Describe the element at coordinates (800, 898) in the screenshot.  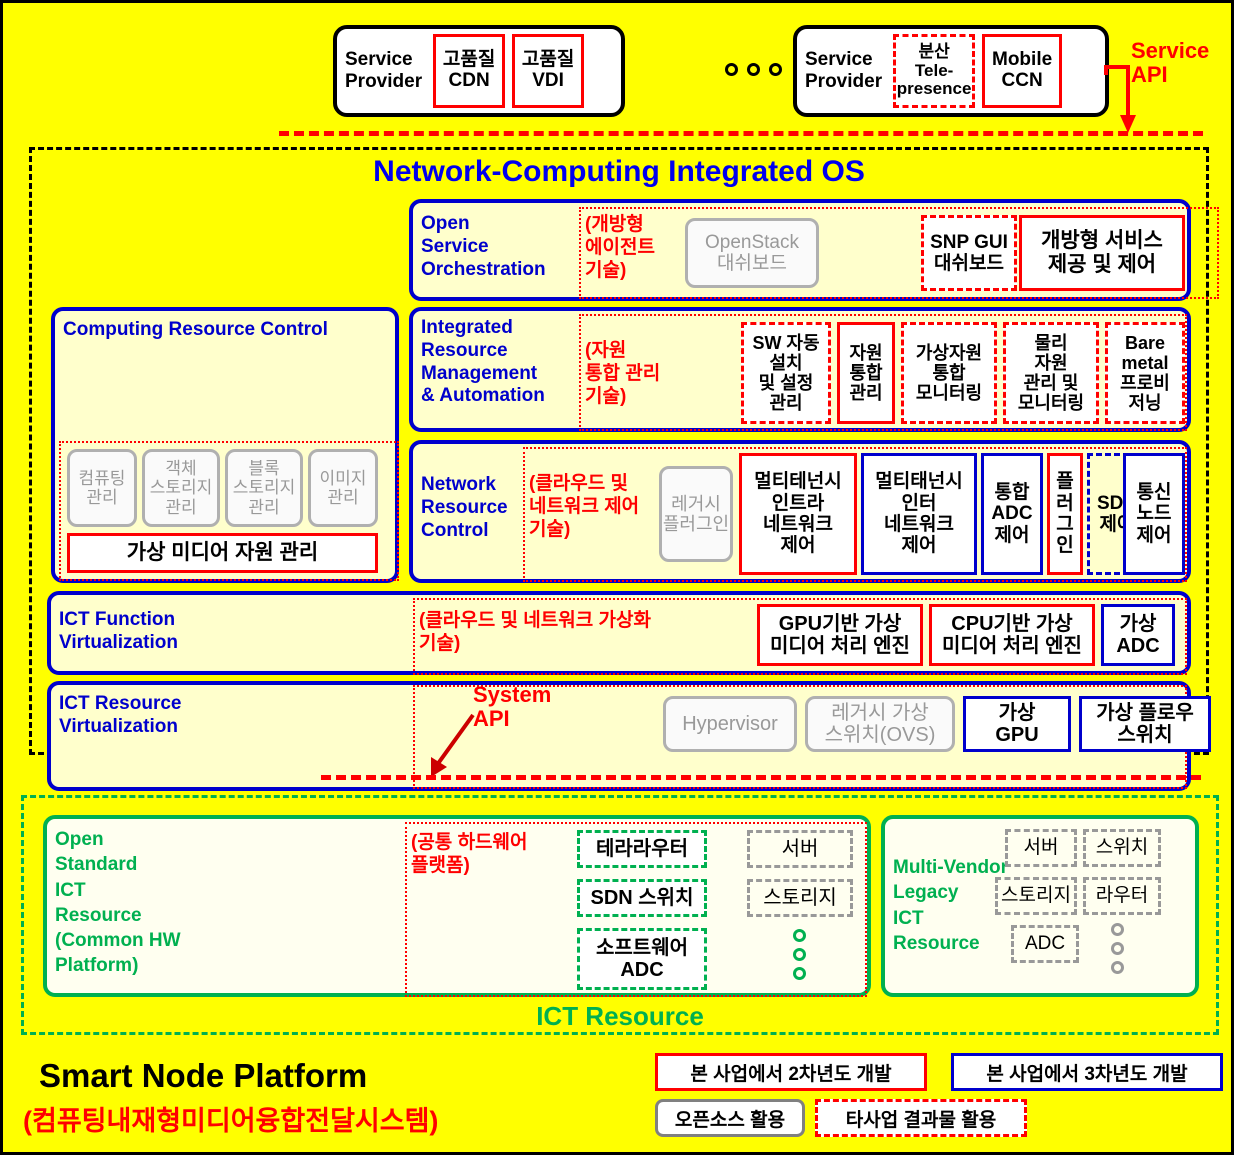
I see `item-storage-open: 스토리지` at that location.